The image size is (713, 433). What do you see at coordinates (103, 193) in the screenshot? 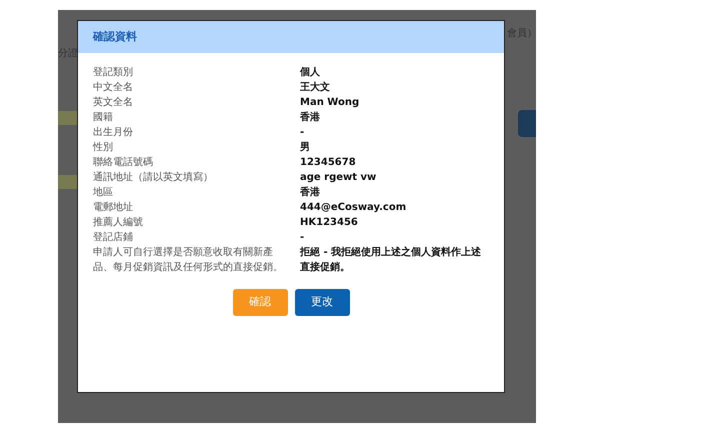
I see `field-label: 地區` at bounding box center [103, 193].